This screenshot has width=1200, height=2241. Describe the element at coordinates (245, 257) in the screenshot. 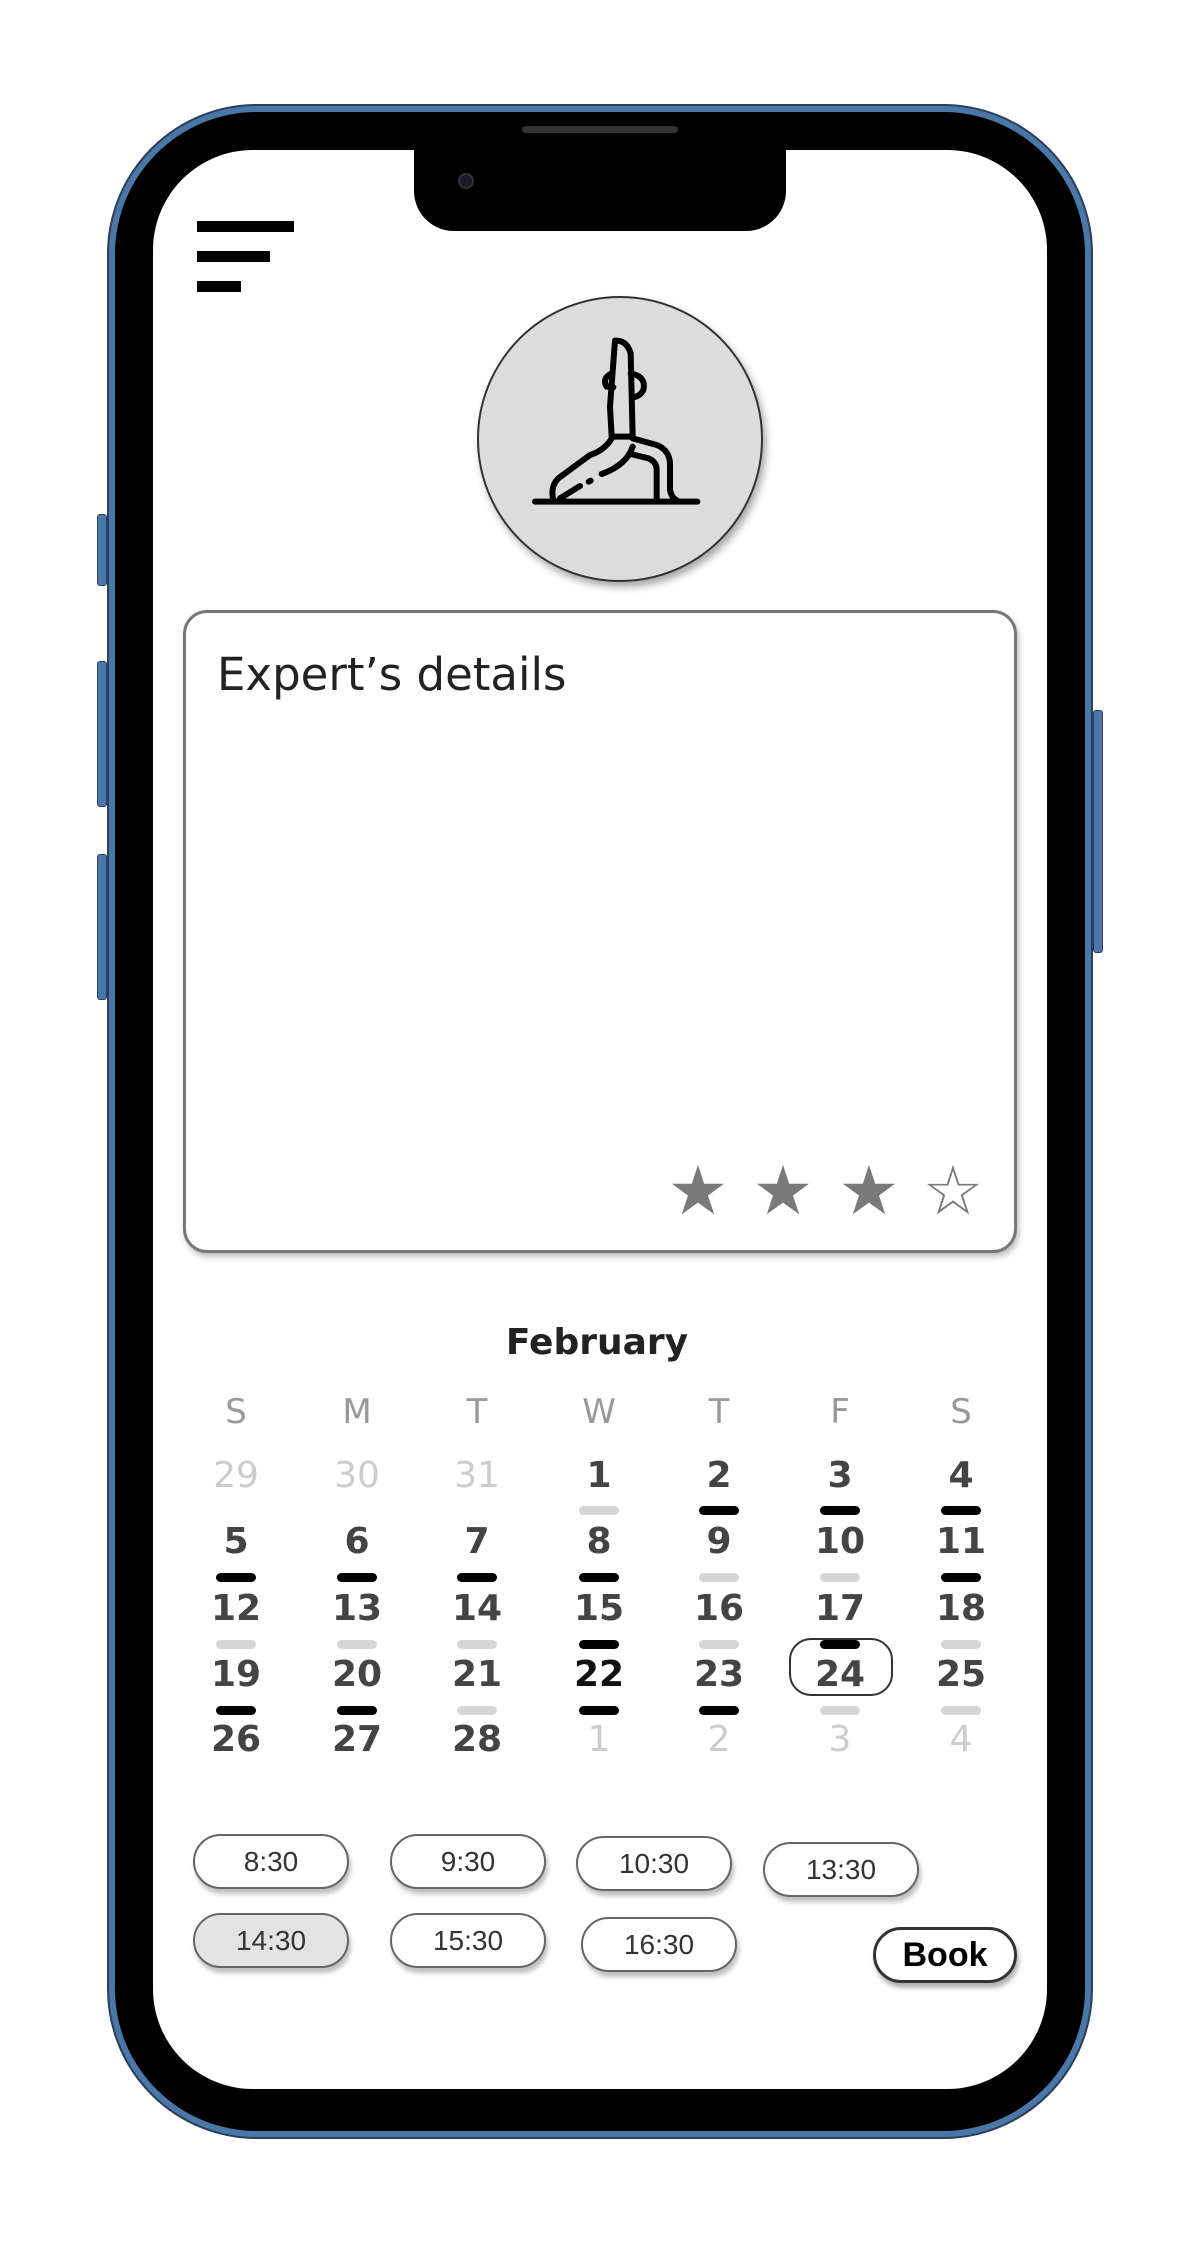

I see `menu-icon` at that location.